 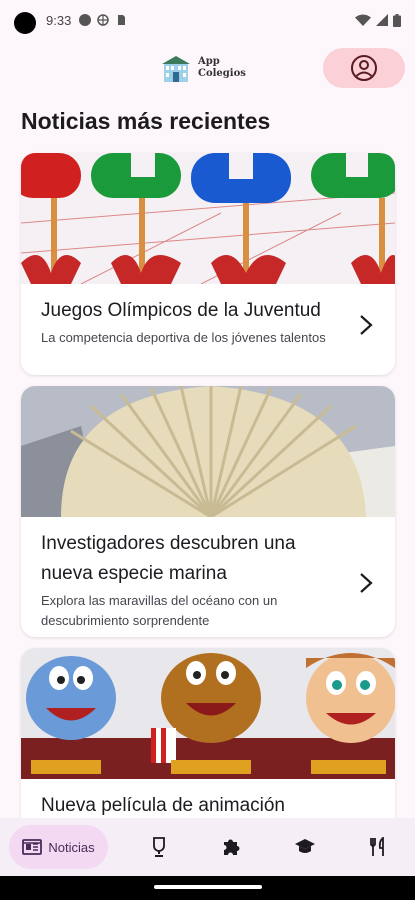 I want to click on home-gesture-bar, so click(x=208, y=887).